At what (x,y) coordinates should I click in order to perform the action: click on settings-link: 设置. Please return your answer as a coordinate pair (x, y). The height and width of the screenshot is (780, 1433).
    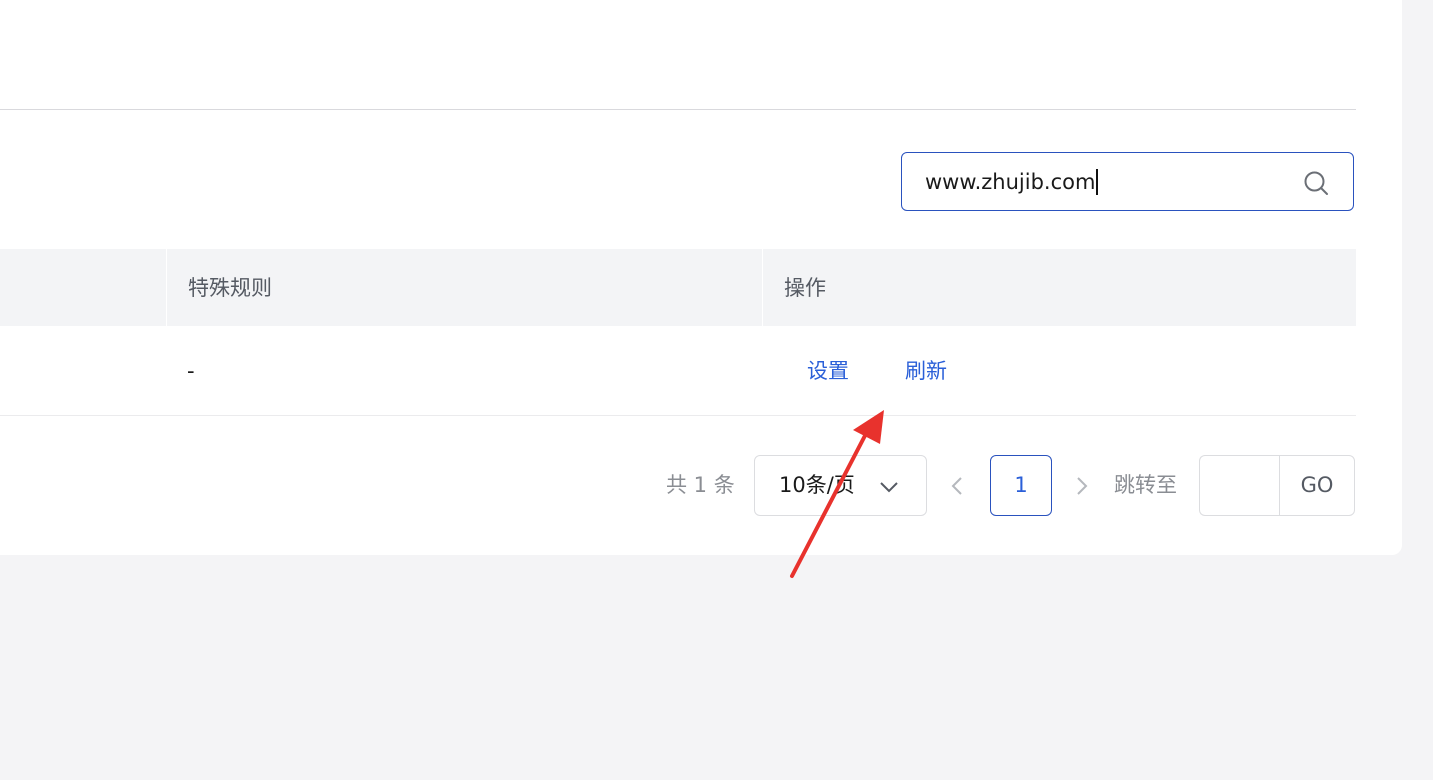
    Looking at the image, I should click on (828, 371).